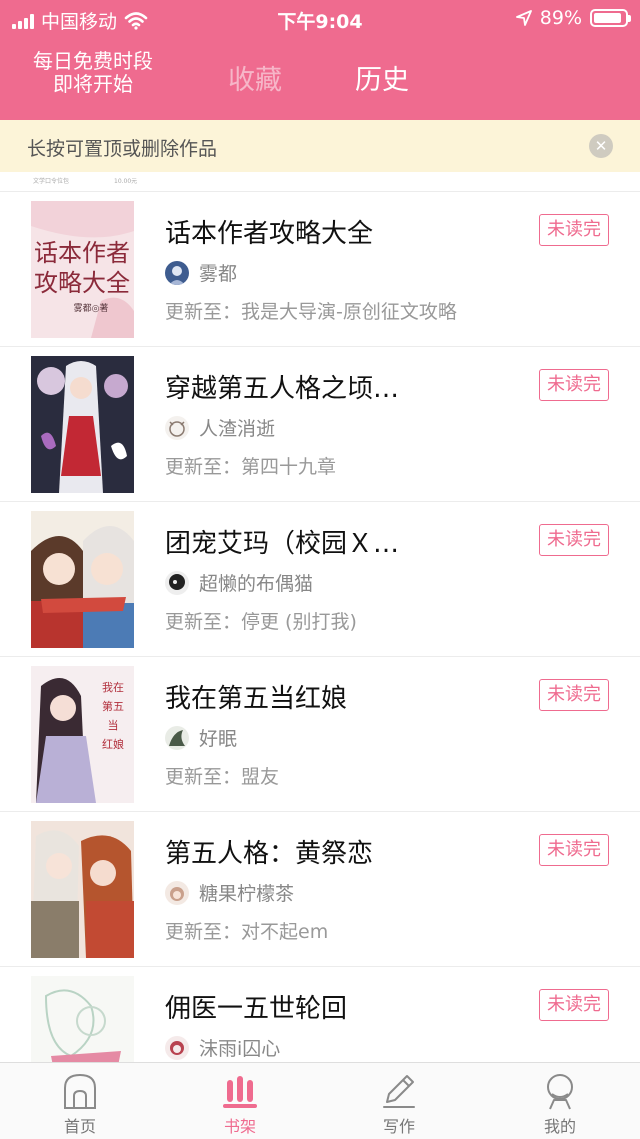 This screenshot has width=640, height=1139. Describe the element at coordinates (82, 253) in the screenshot. I see `cover-title-line1: 话本作者` at that location.